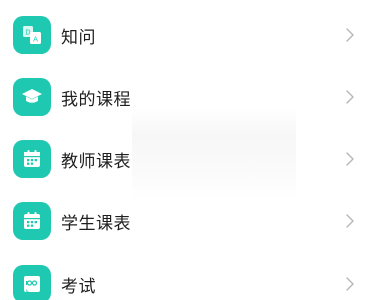 This screenshot has width=369, height=300. What do you see at coordinates (32, 35) in the screenshot?
I see `translate-card-icon: D A` at bounding box center [32, 35].